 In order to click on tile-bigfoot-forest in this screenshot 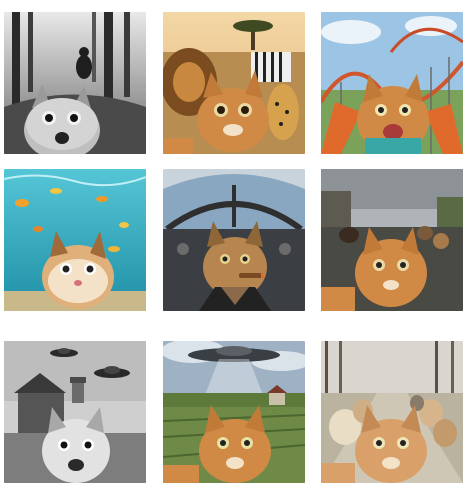, I will do `click(75, 83)`.